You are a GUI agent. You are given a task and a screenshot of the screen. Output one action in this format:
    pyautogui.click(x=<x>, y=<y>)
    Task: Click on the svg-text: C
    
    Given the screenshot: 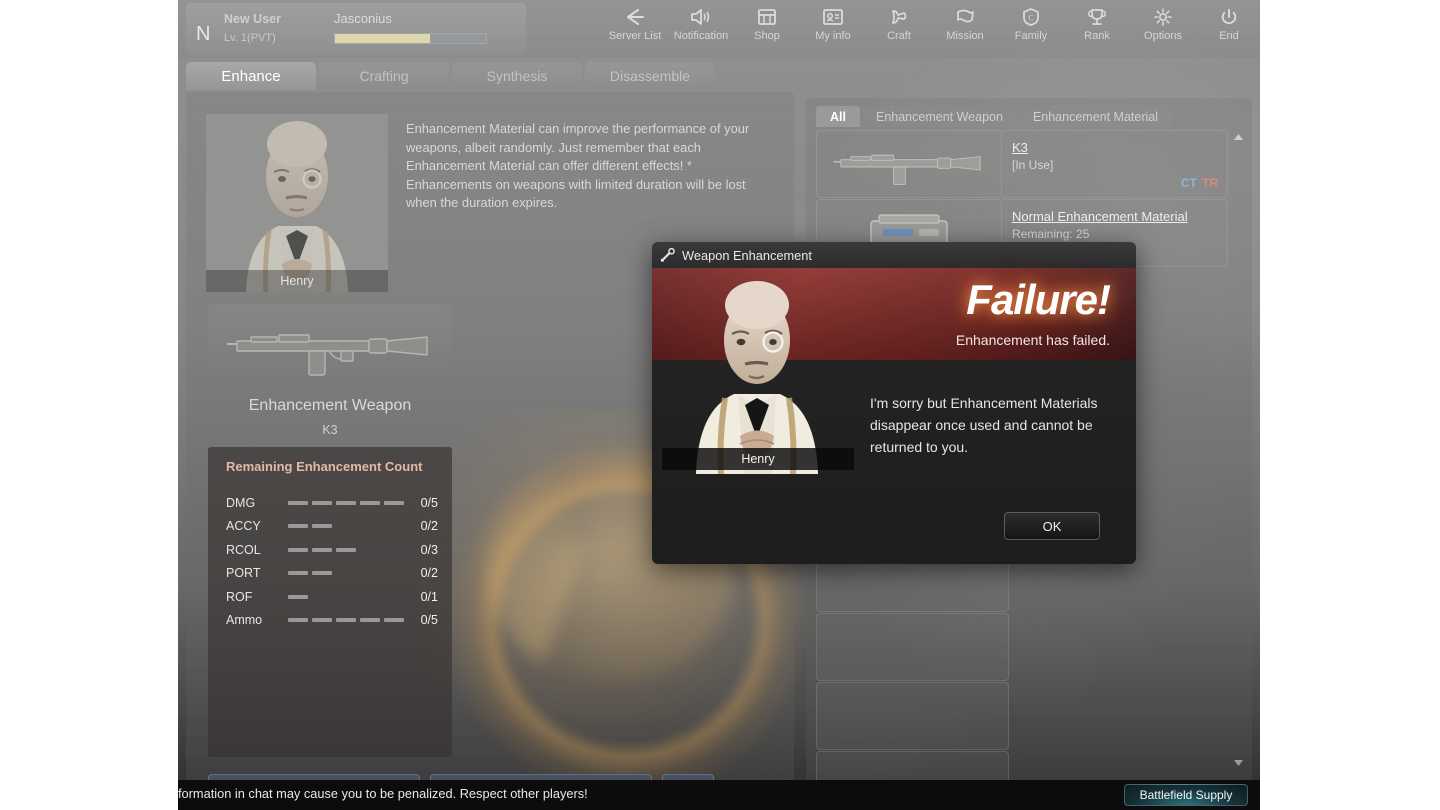 What is the action you would take?
    pyautogui.click(x=1030, y=18)
    